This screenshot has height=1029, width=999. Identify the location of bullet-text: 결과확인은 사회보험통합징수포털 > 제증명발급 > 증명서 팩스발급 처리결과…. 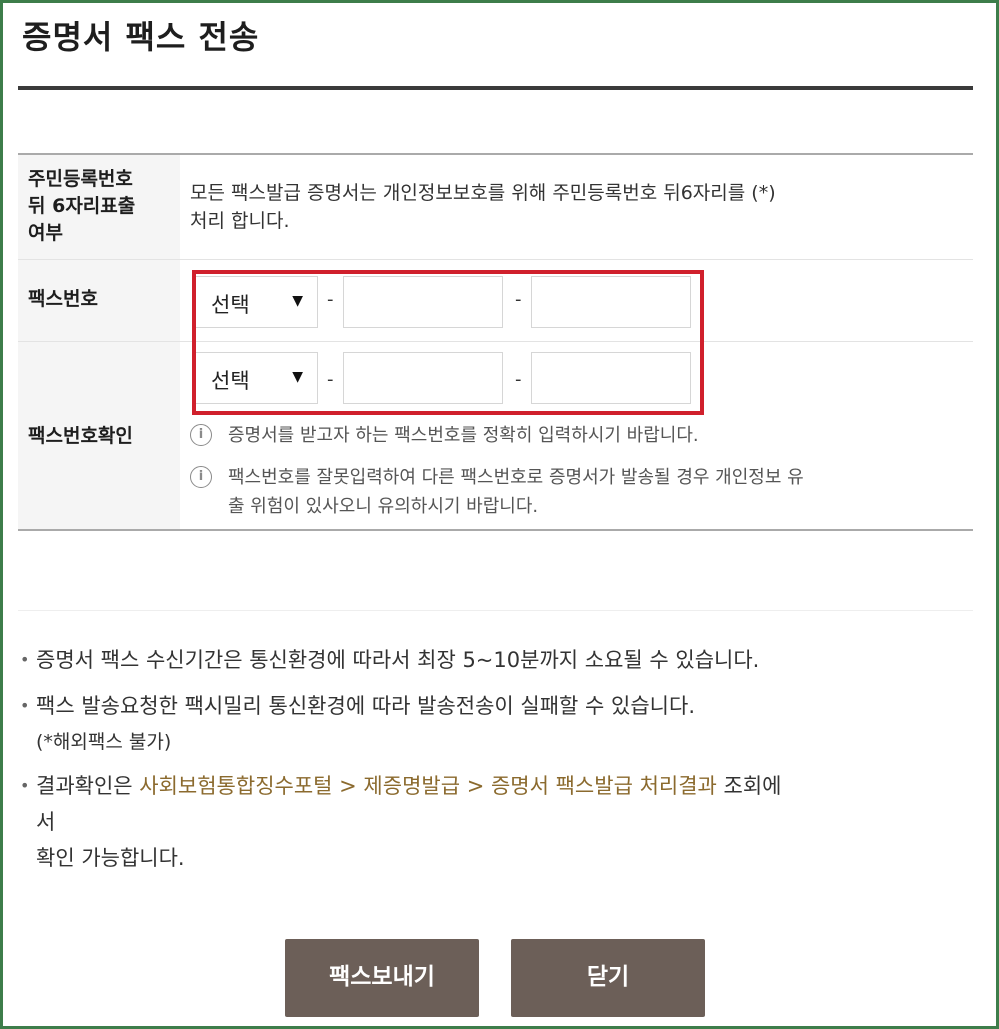
(506, 822).